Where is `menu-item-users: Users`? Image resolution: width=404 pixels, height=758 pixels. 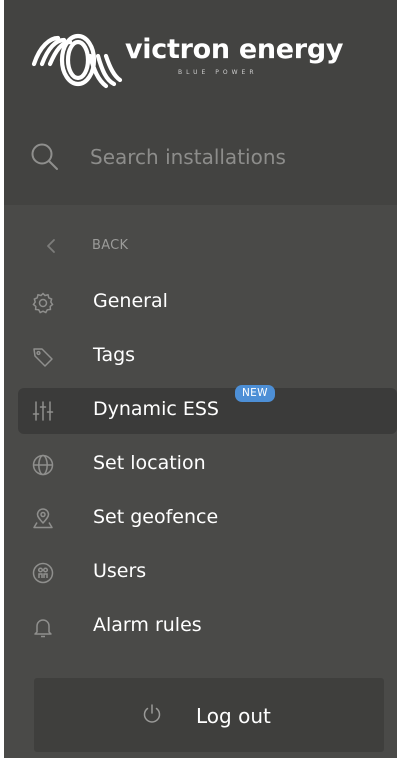 menu-item-users: Users is located at coordinates (200, 573).